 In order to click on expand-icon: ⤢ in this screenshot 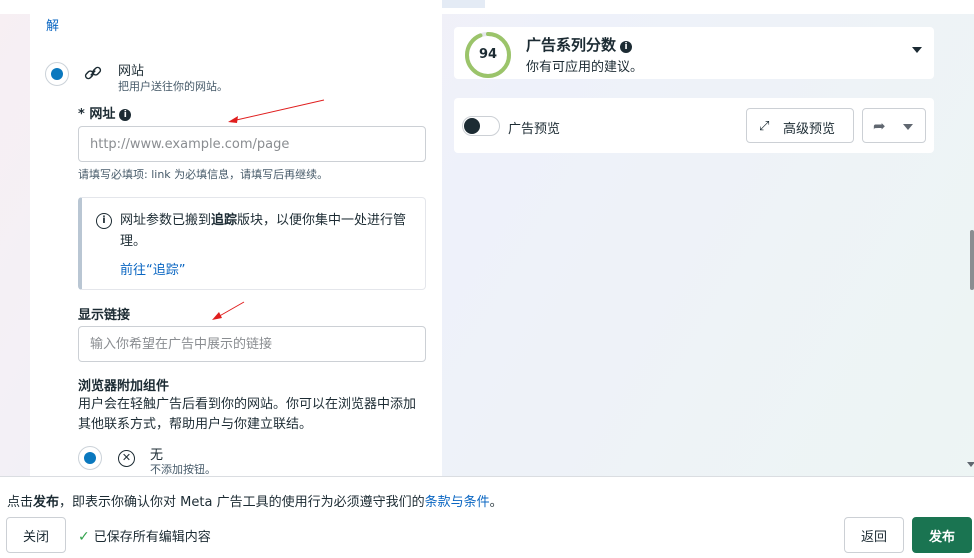, I will do `click(764, 126)`.